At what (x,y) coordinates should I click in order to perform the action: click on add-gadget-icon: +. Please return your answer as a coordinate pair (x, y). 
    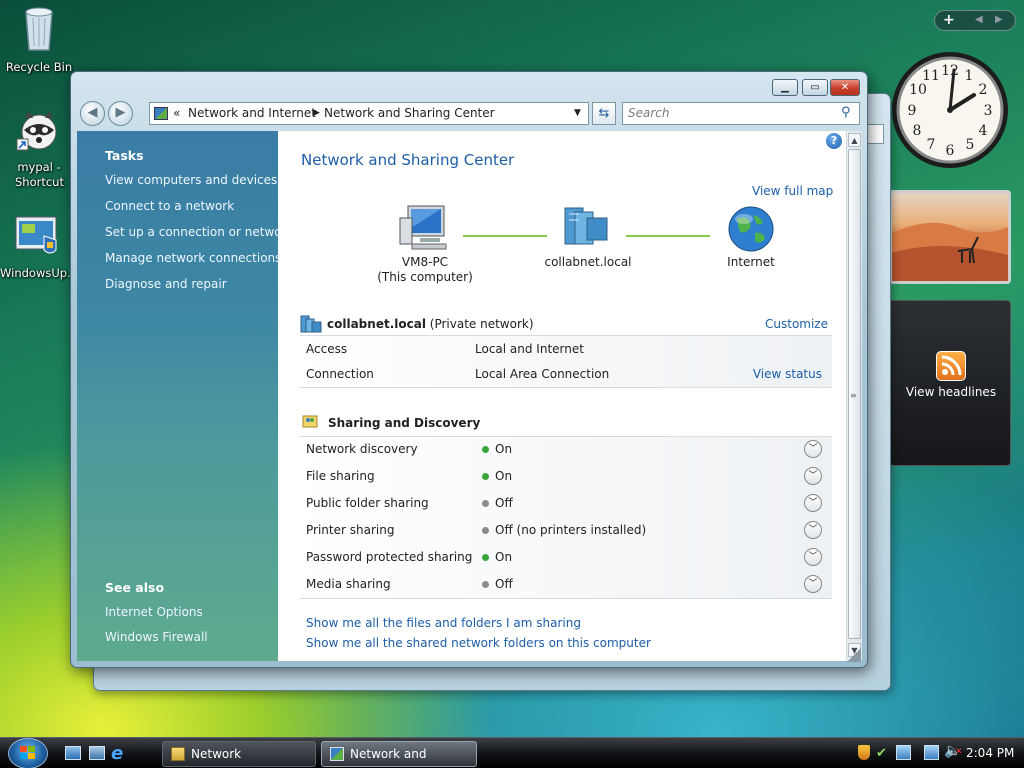
    Looking at the image, I should click on (949, 20).